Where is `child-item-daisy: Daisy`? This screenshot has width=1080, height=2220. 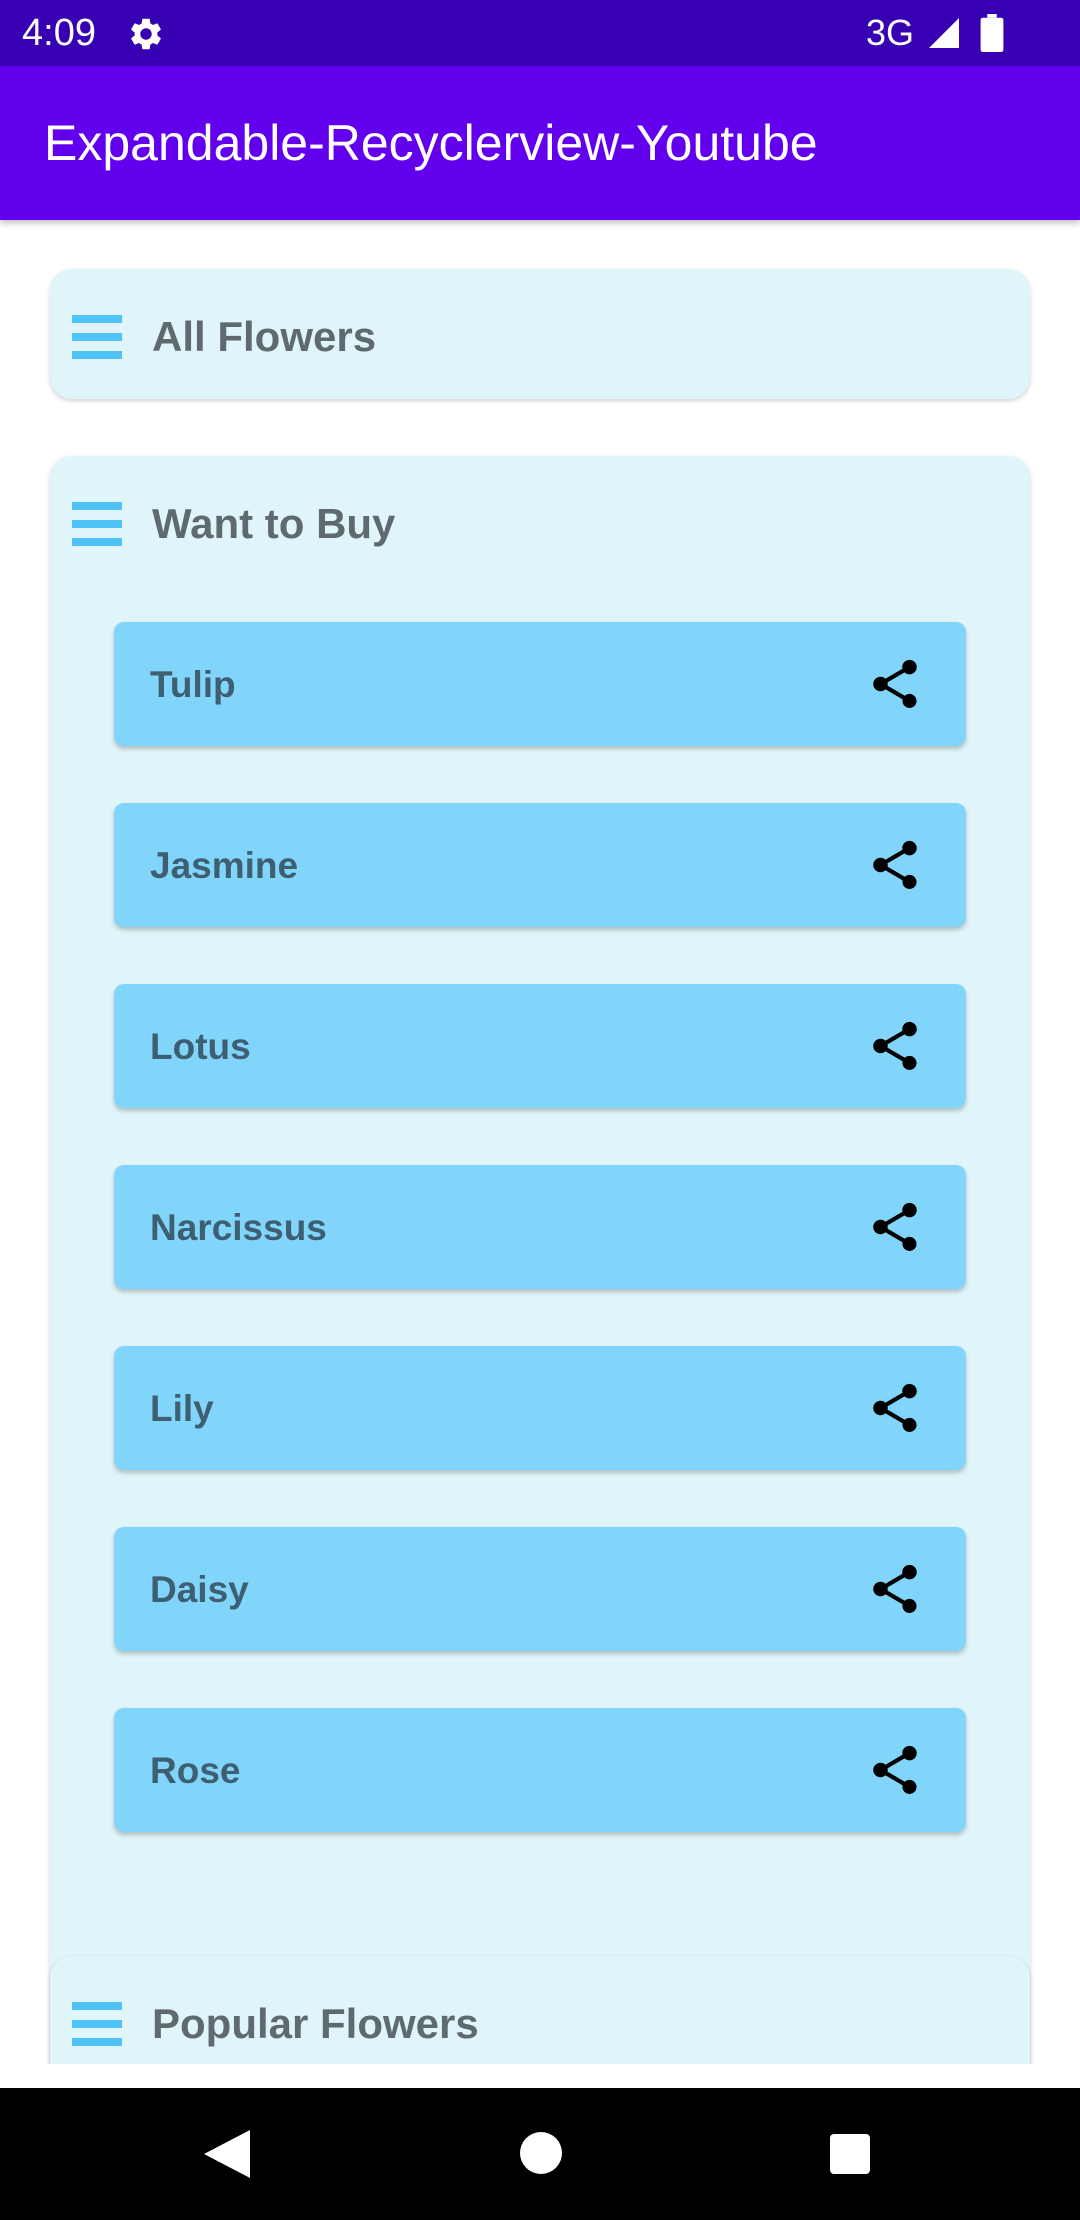
child-item-daisy: Daisy is located at coordinates (540, 1589).